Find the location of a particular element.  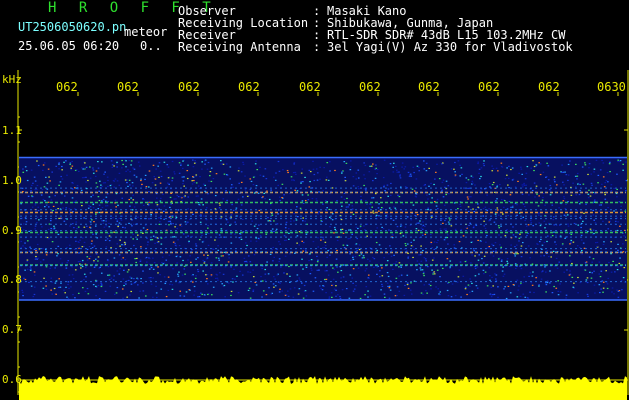

x-tick-label: 062 is located at coordinates (249, 87).